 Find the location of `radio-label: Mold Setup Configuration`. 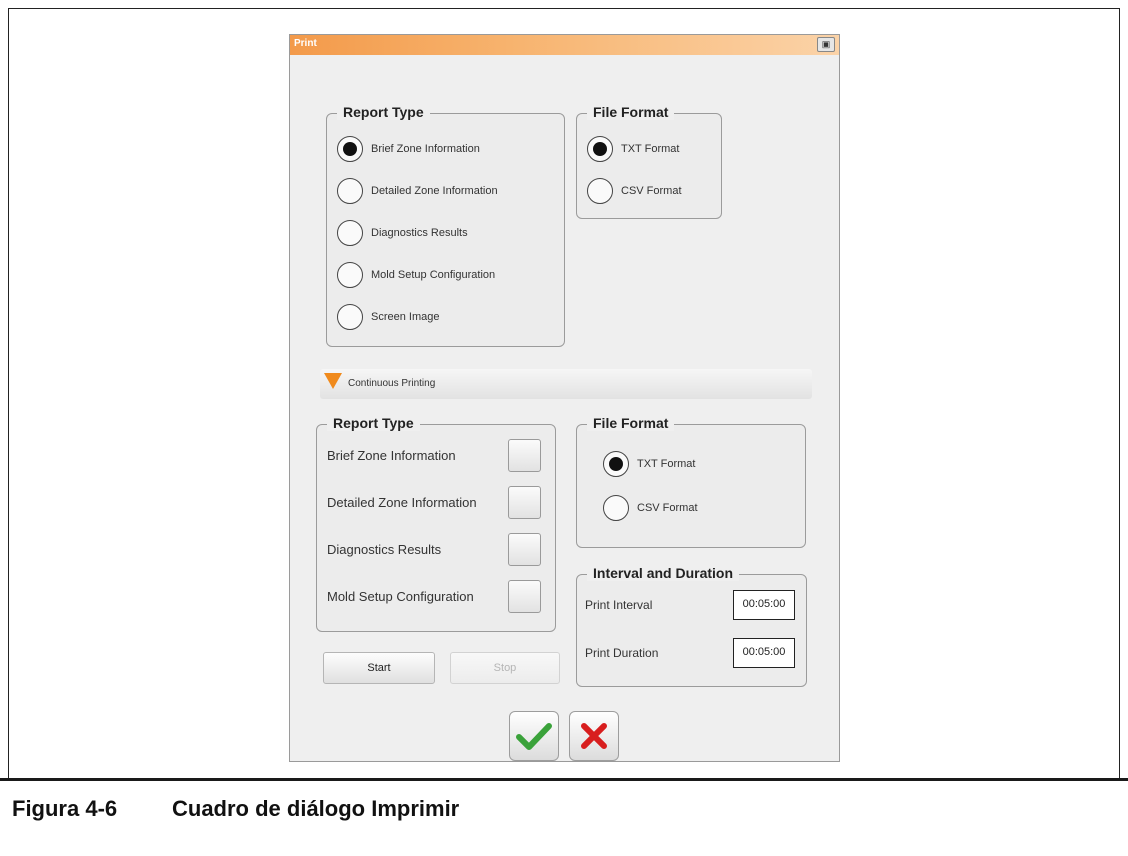

radio-label: Mold Setup Configuration is located at coordinates (433, 275).